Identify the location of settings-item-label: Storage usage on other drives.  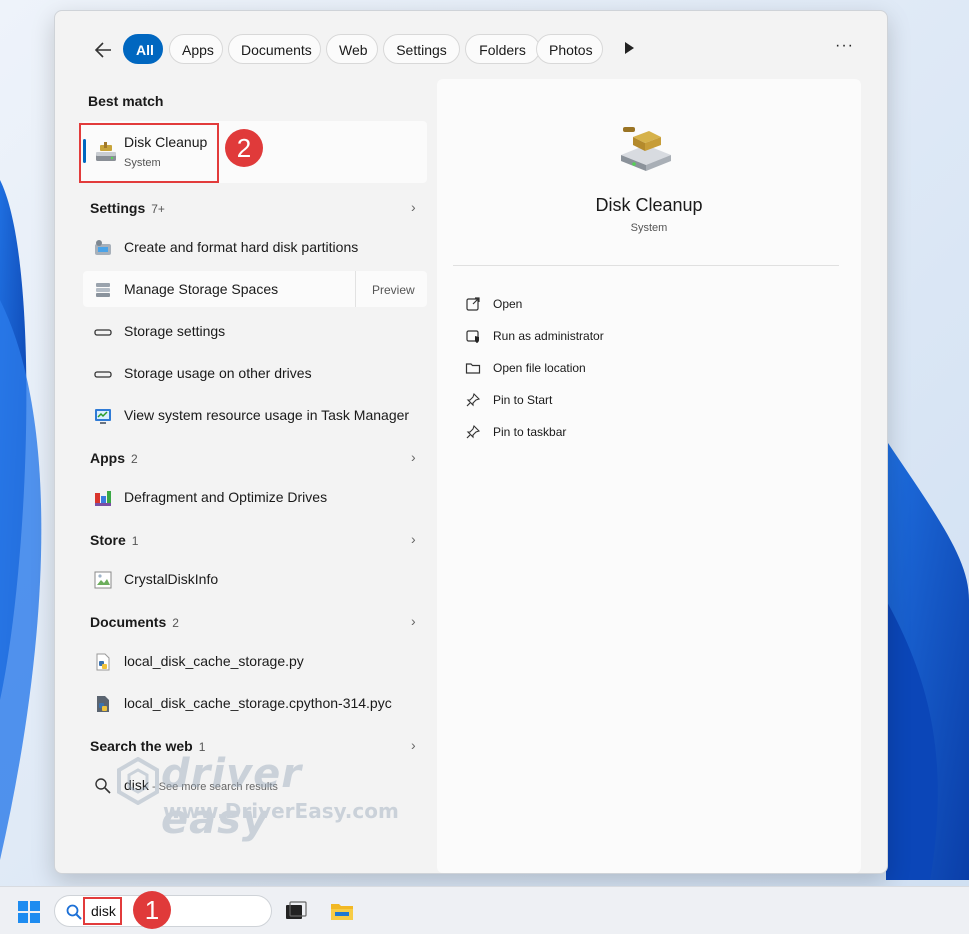
(218, 373).